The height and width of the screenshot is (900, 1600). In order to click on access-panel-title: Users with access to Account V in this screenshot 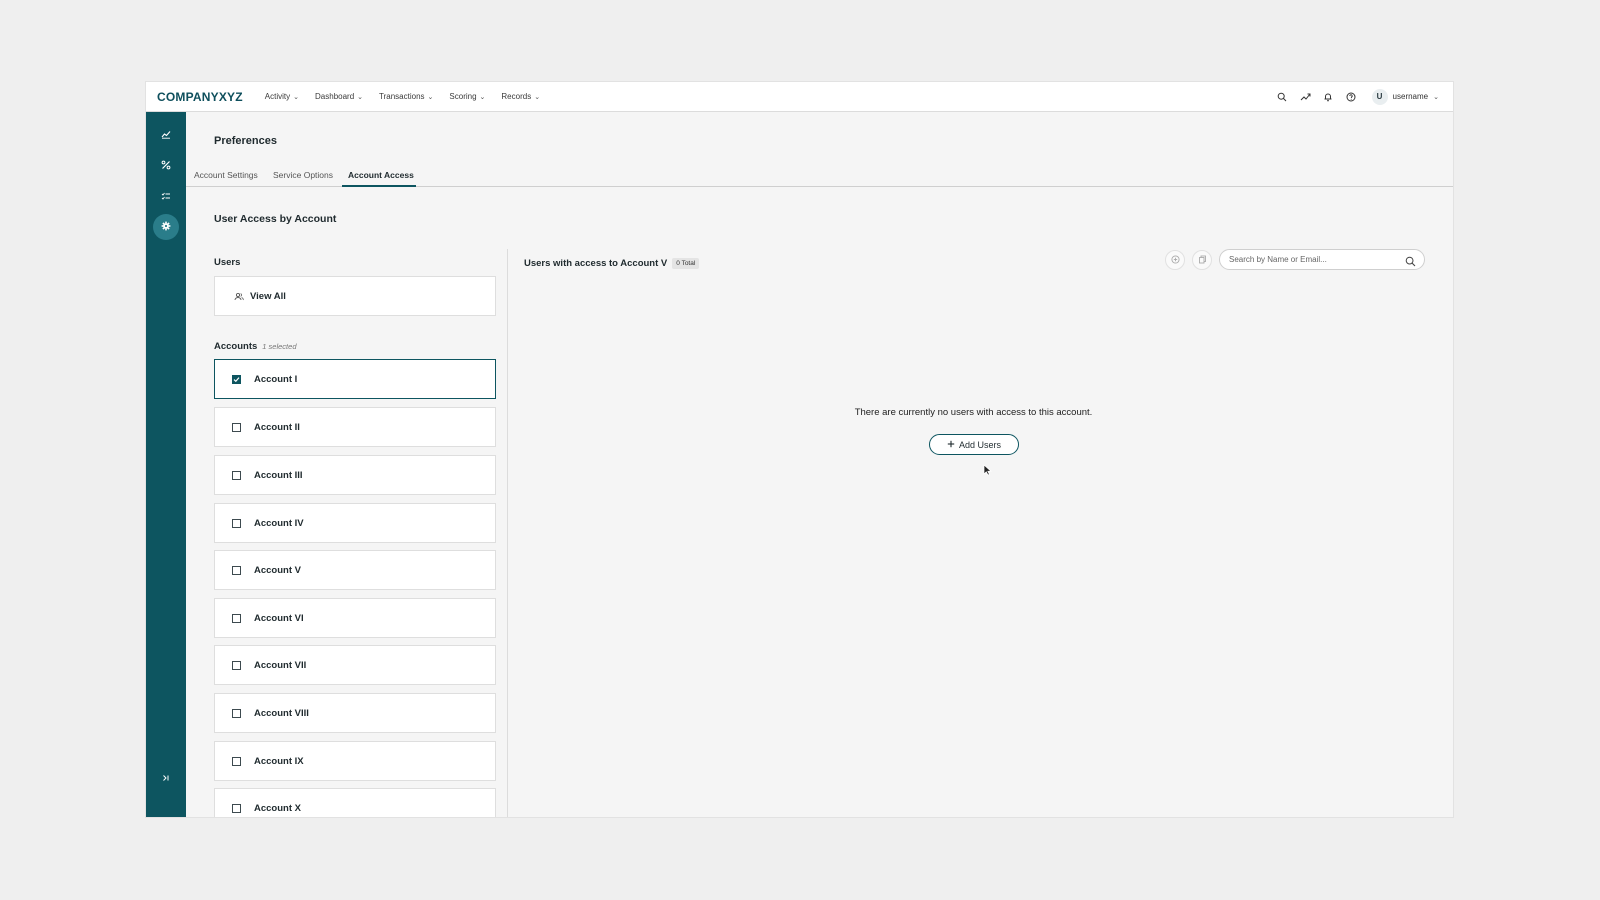, I will do `click(596, 263)`.